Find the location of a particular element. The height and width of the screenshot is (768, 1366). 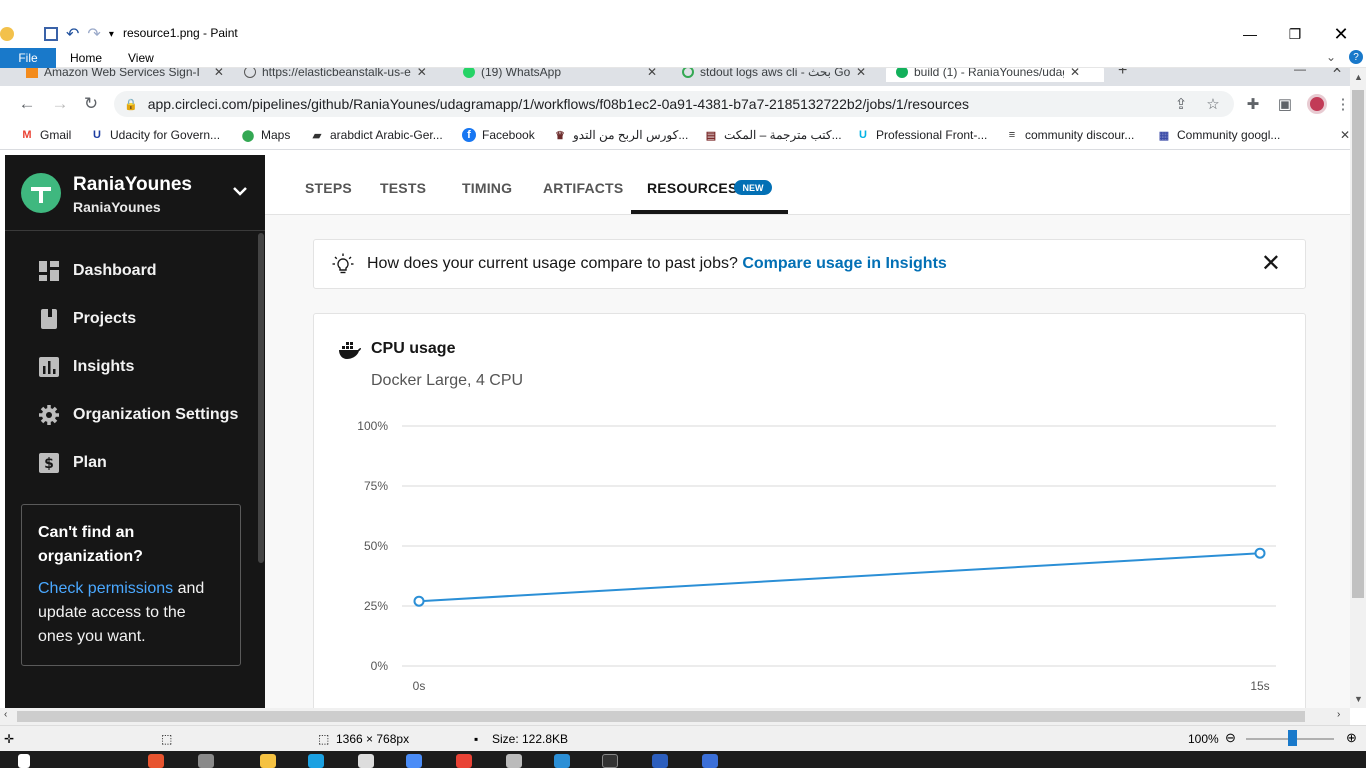

browser-close-icon: ✕ is located at coordinates (1337, 72).